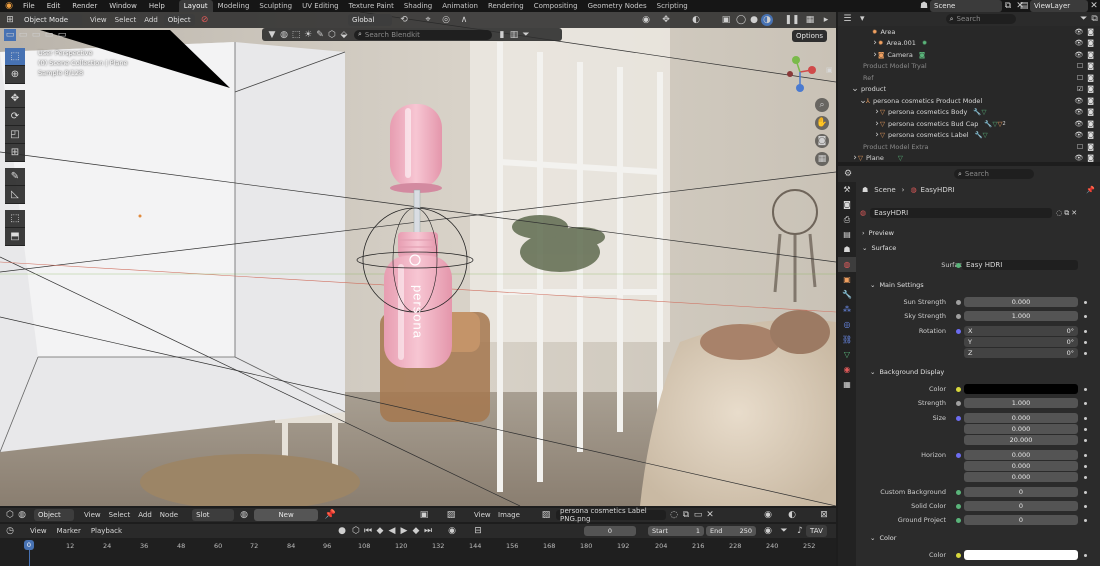  I want to click on falloff-icon: ∧, so click(464, 20).